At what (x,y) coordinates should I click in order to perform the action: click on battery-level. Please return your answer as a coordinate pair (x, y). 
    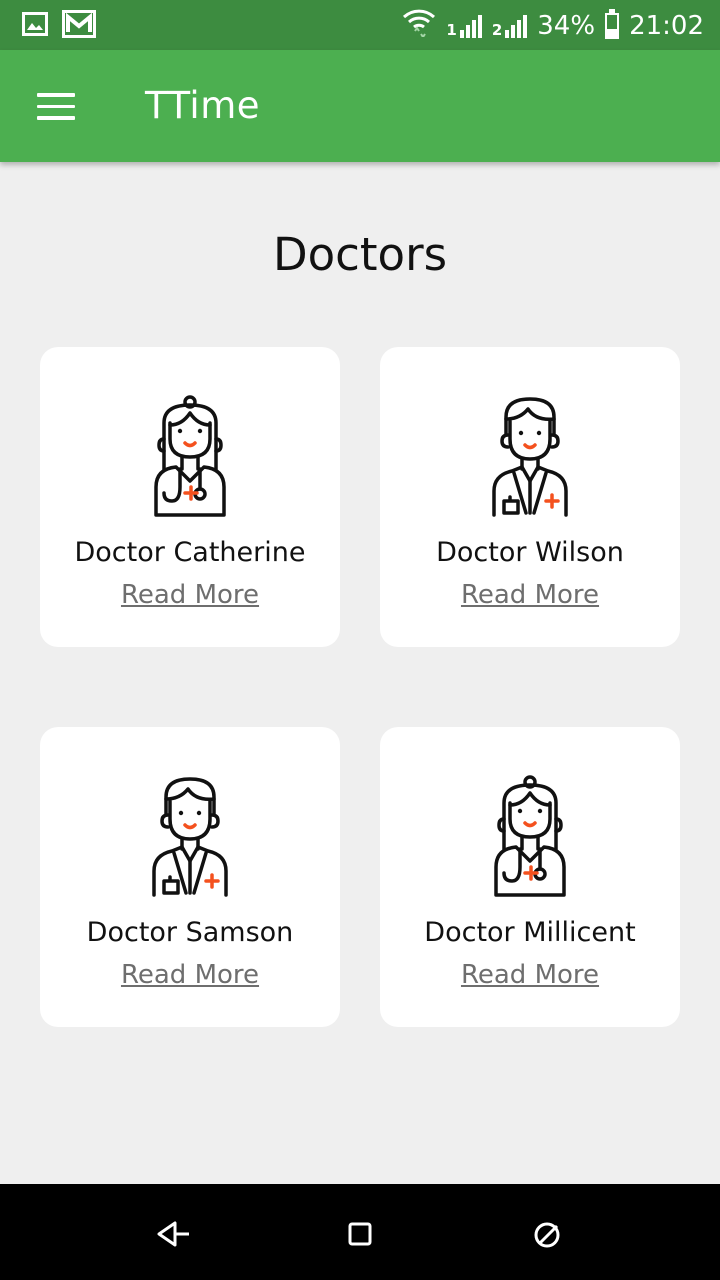
    Looking at the image, I should click on (612, 33).